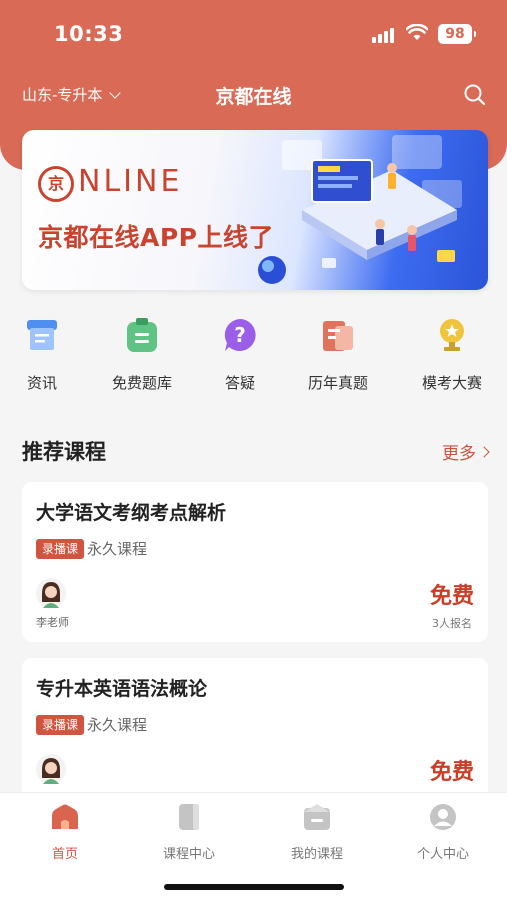 The image size is (507, 900). Describe the element at coordinates (451, 383) in the screenshot. I see `quick-entry-label: 模考大赛` at that location.